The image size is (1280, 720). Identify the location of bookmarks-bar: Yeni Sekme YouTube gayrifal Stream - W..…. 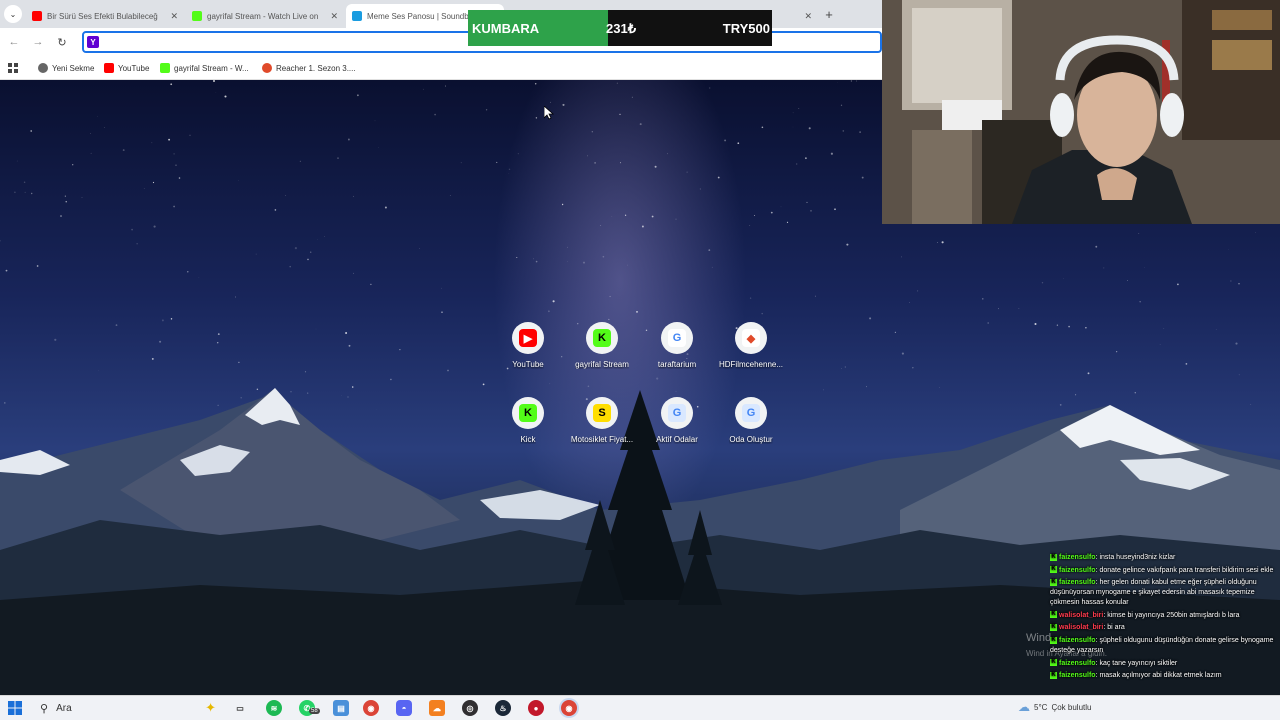
(441, 68).